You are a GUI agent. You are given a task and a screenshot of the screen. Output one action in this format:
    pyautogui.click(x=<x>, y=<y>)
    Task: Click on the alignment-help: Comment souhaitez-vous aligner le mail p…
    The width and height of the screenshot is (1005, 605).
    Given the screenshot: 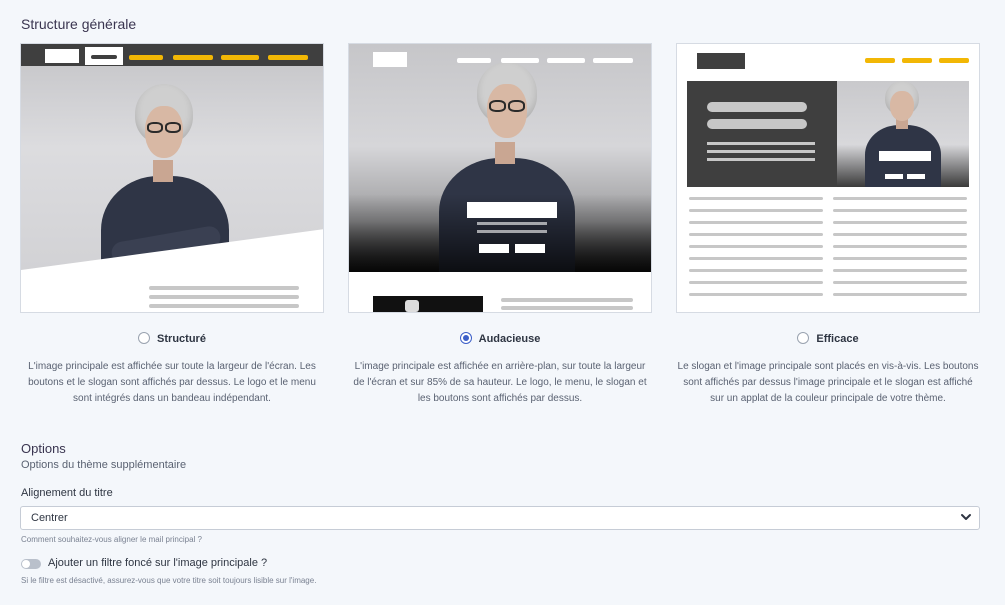 What is the action you would take?
    pyautogui.click(x=111, y=539)
    